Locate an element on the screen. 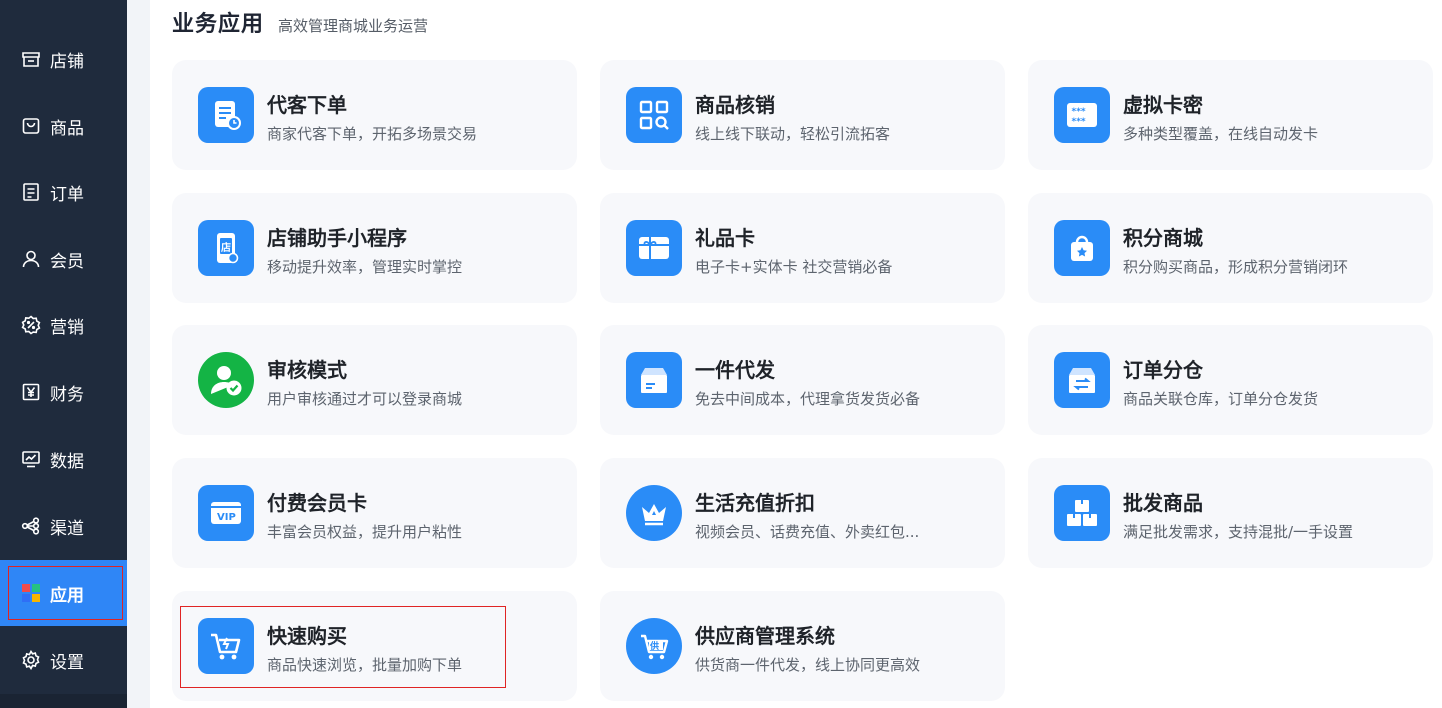 Image resolution: width=1442 pixels, height=708 pixels. app-name: 礼品卡 is located at coordinates (725, 238).